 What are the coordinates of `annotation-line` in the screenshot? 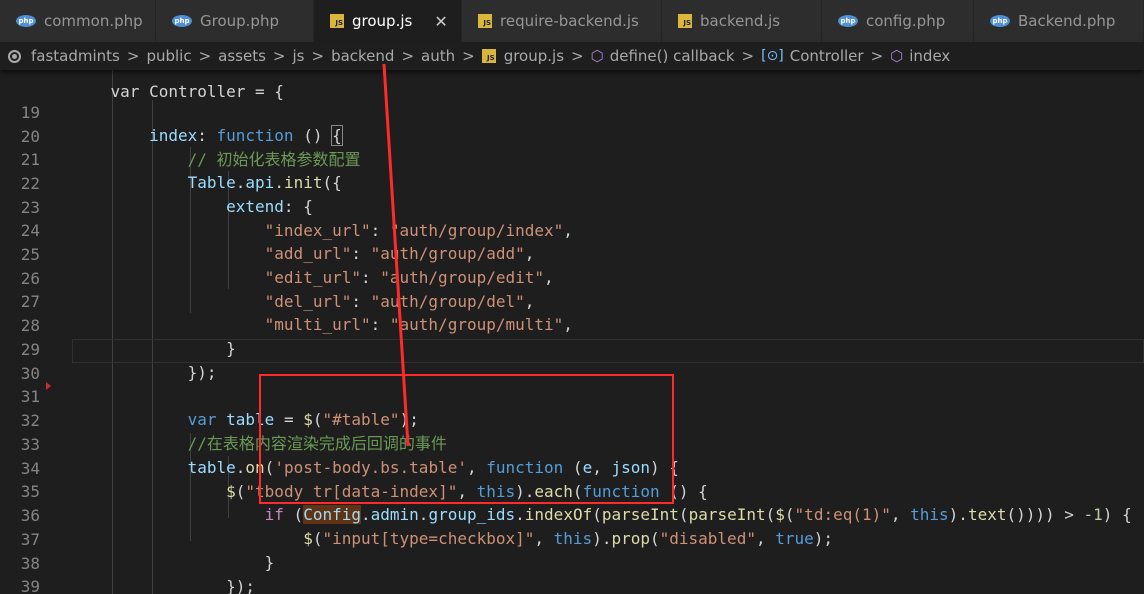 It's located at (396, 255).